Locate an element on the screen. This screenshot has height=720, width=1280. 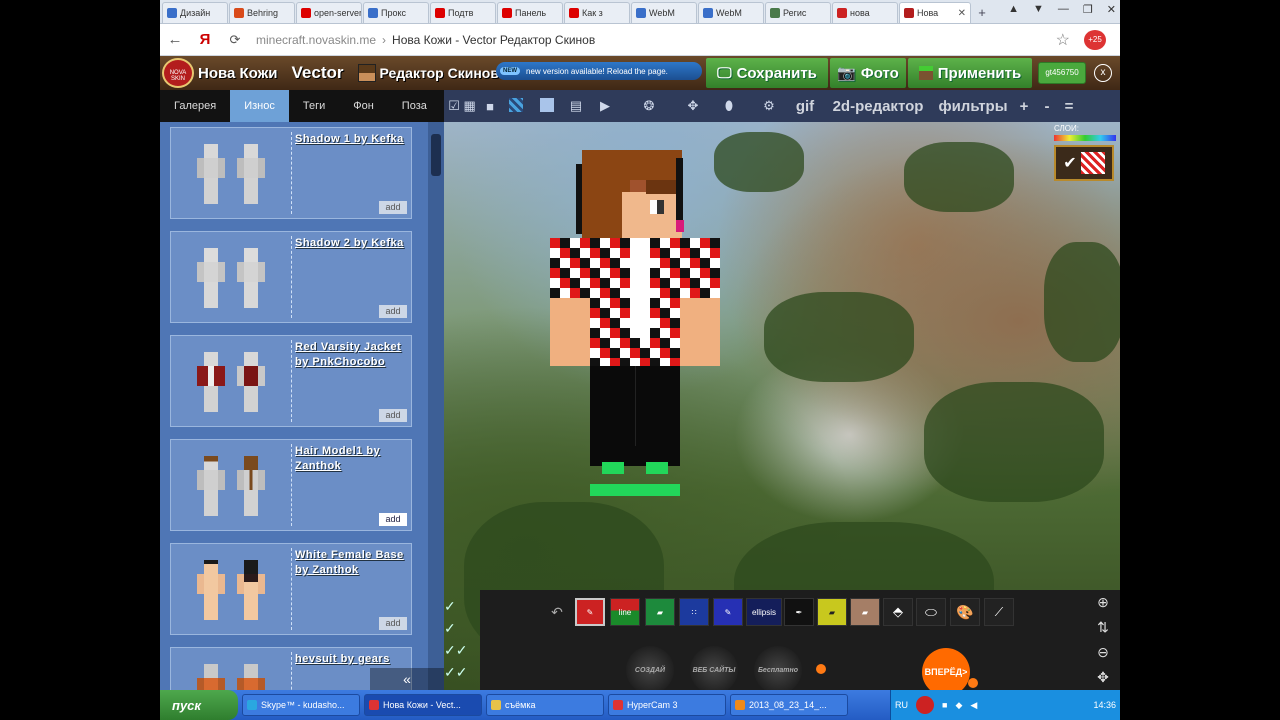
tab-pose: Поза is located at coordinates (414, 106).